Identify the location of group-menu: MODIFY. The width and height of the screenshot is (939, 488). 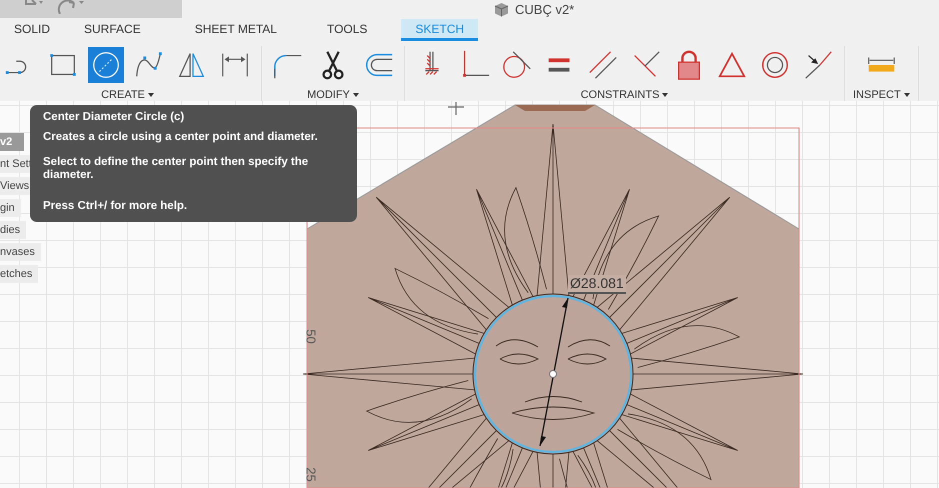
(333, 95).